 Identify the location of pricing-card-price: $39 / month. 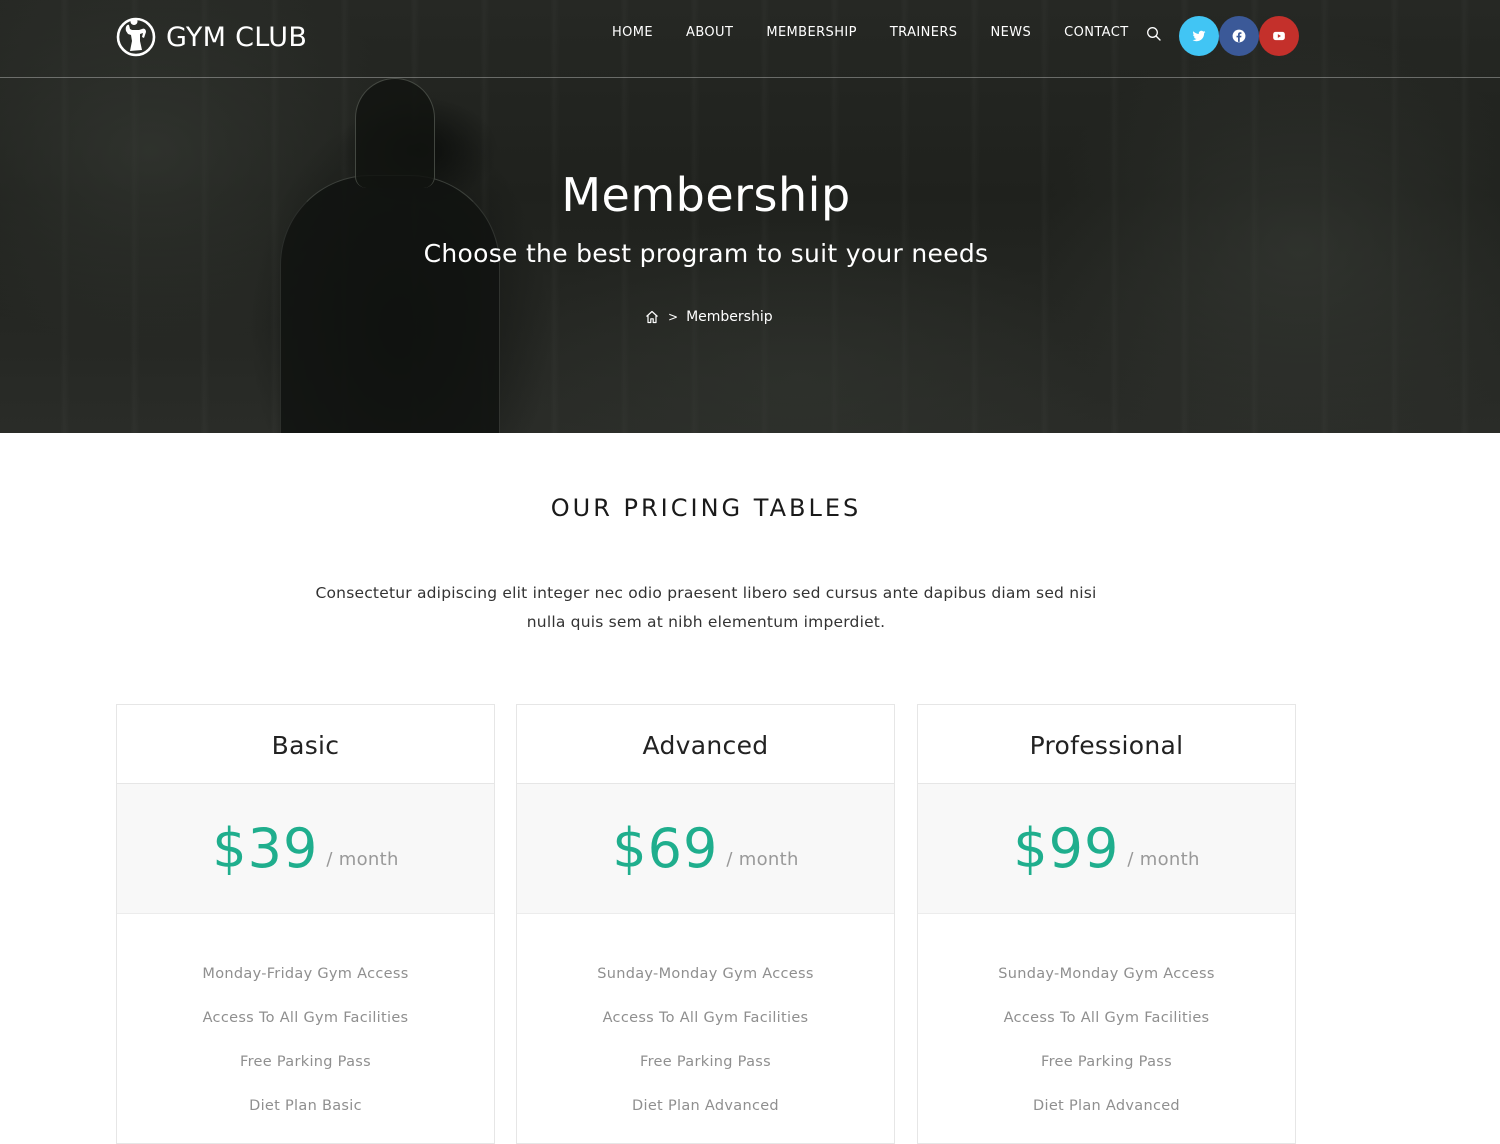
(305, 849).